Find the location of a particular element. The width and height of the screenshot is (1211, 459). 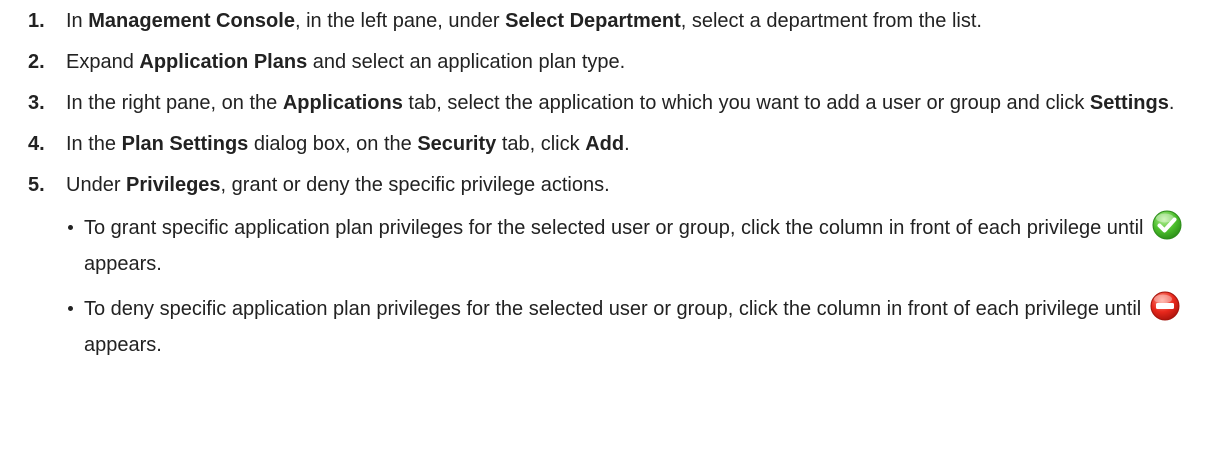

step-text: and select an application plan type. is located at coordinates (466, 62).